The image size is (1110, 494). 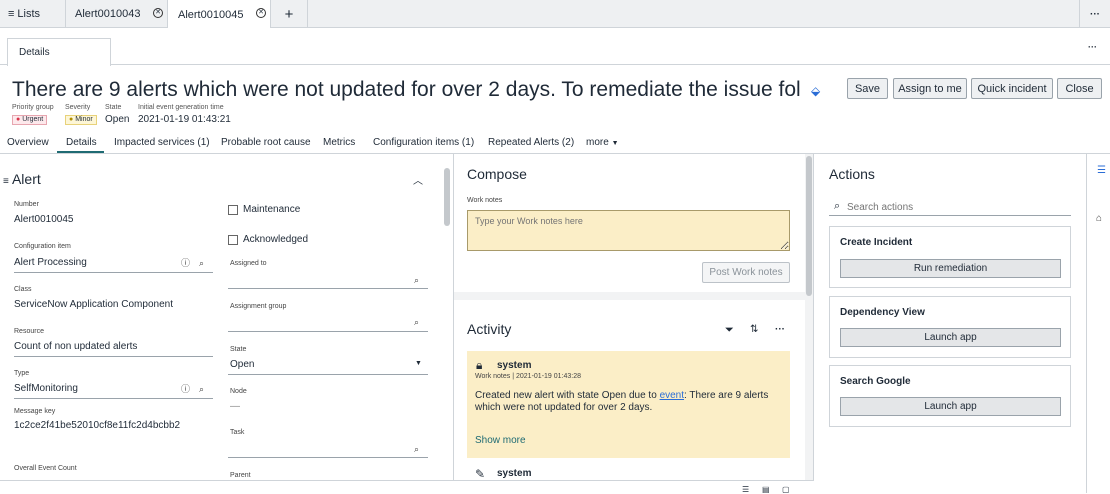 I want to click on filter-icon: ⏷, so click(x=729, y=330).